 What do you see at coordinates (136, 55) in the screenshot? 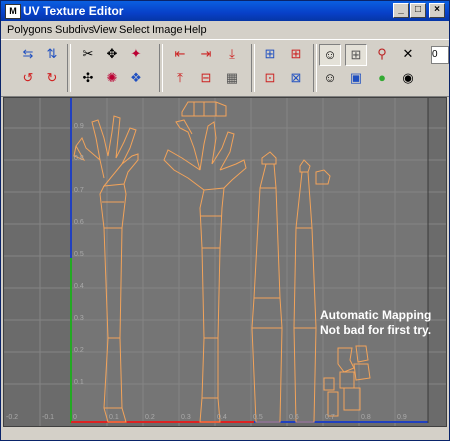
I see `move-sew-icon: ✦` at bounding box center [136, 55].